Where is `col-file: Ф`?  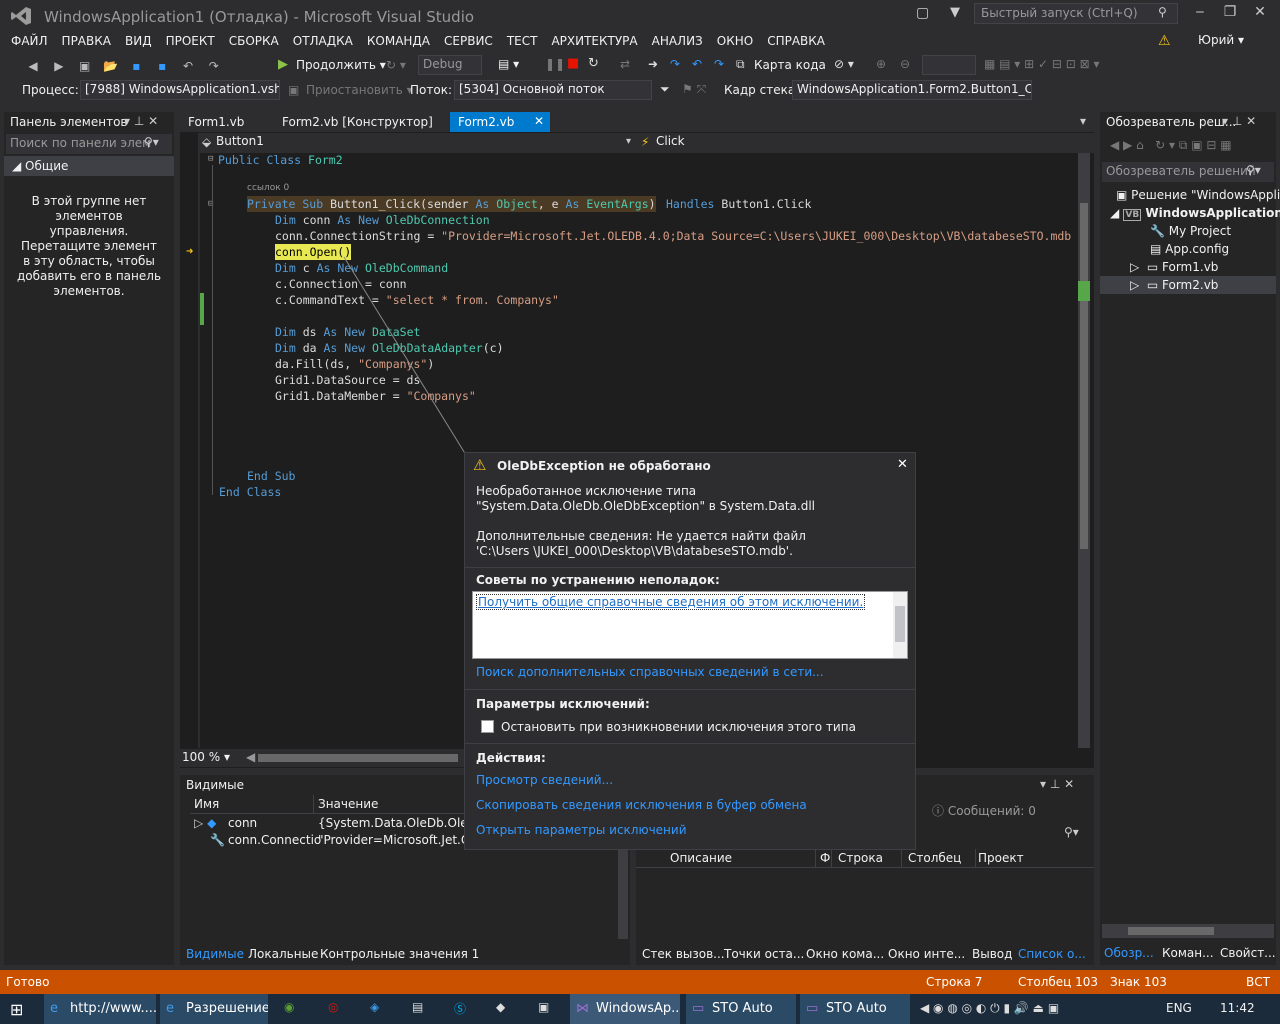
col-file: Ф is located at coordinates (826, 858).